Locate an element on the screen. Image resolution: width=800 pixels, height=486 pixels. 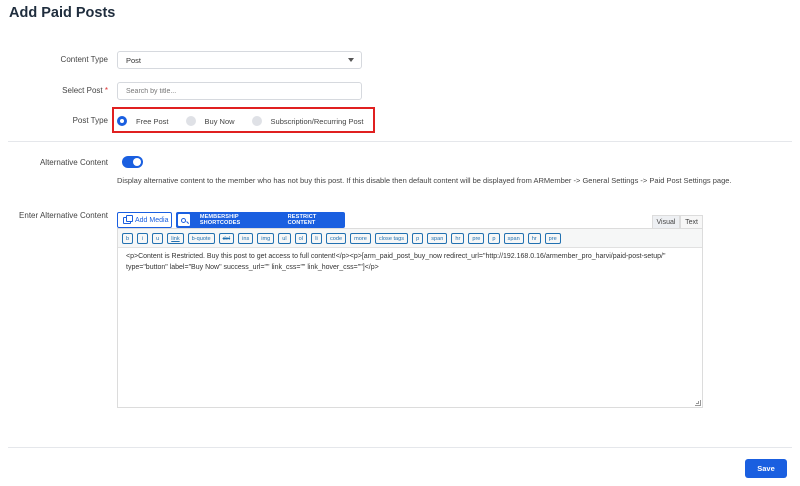
search-icon is located at coordinates (184, 220).